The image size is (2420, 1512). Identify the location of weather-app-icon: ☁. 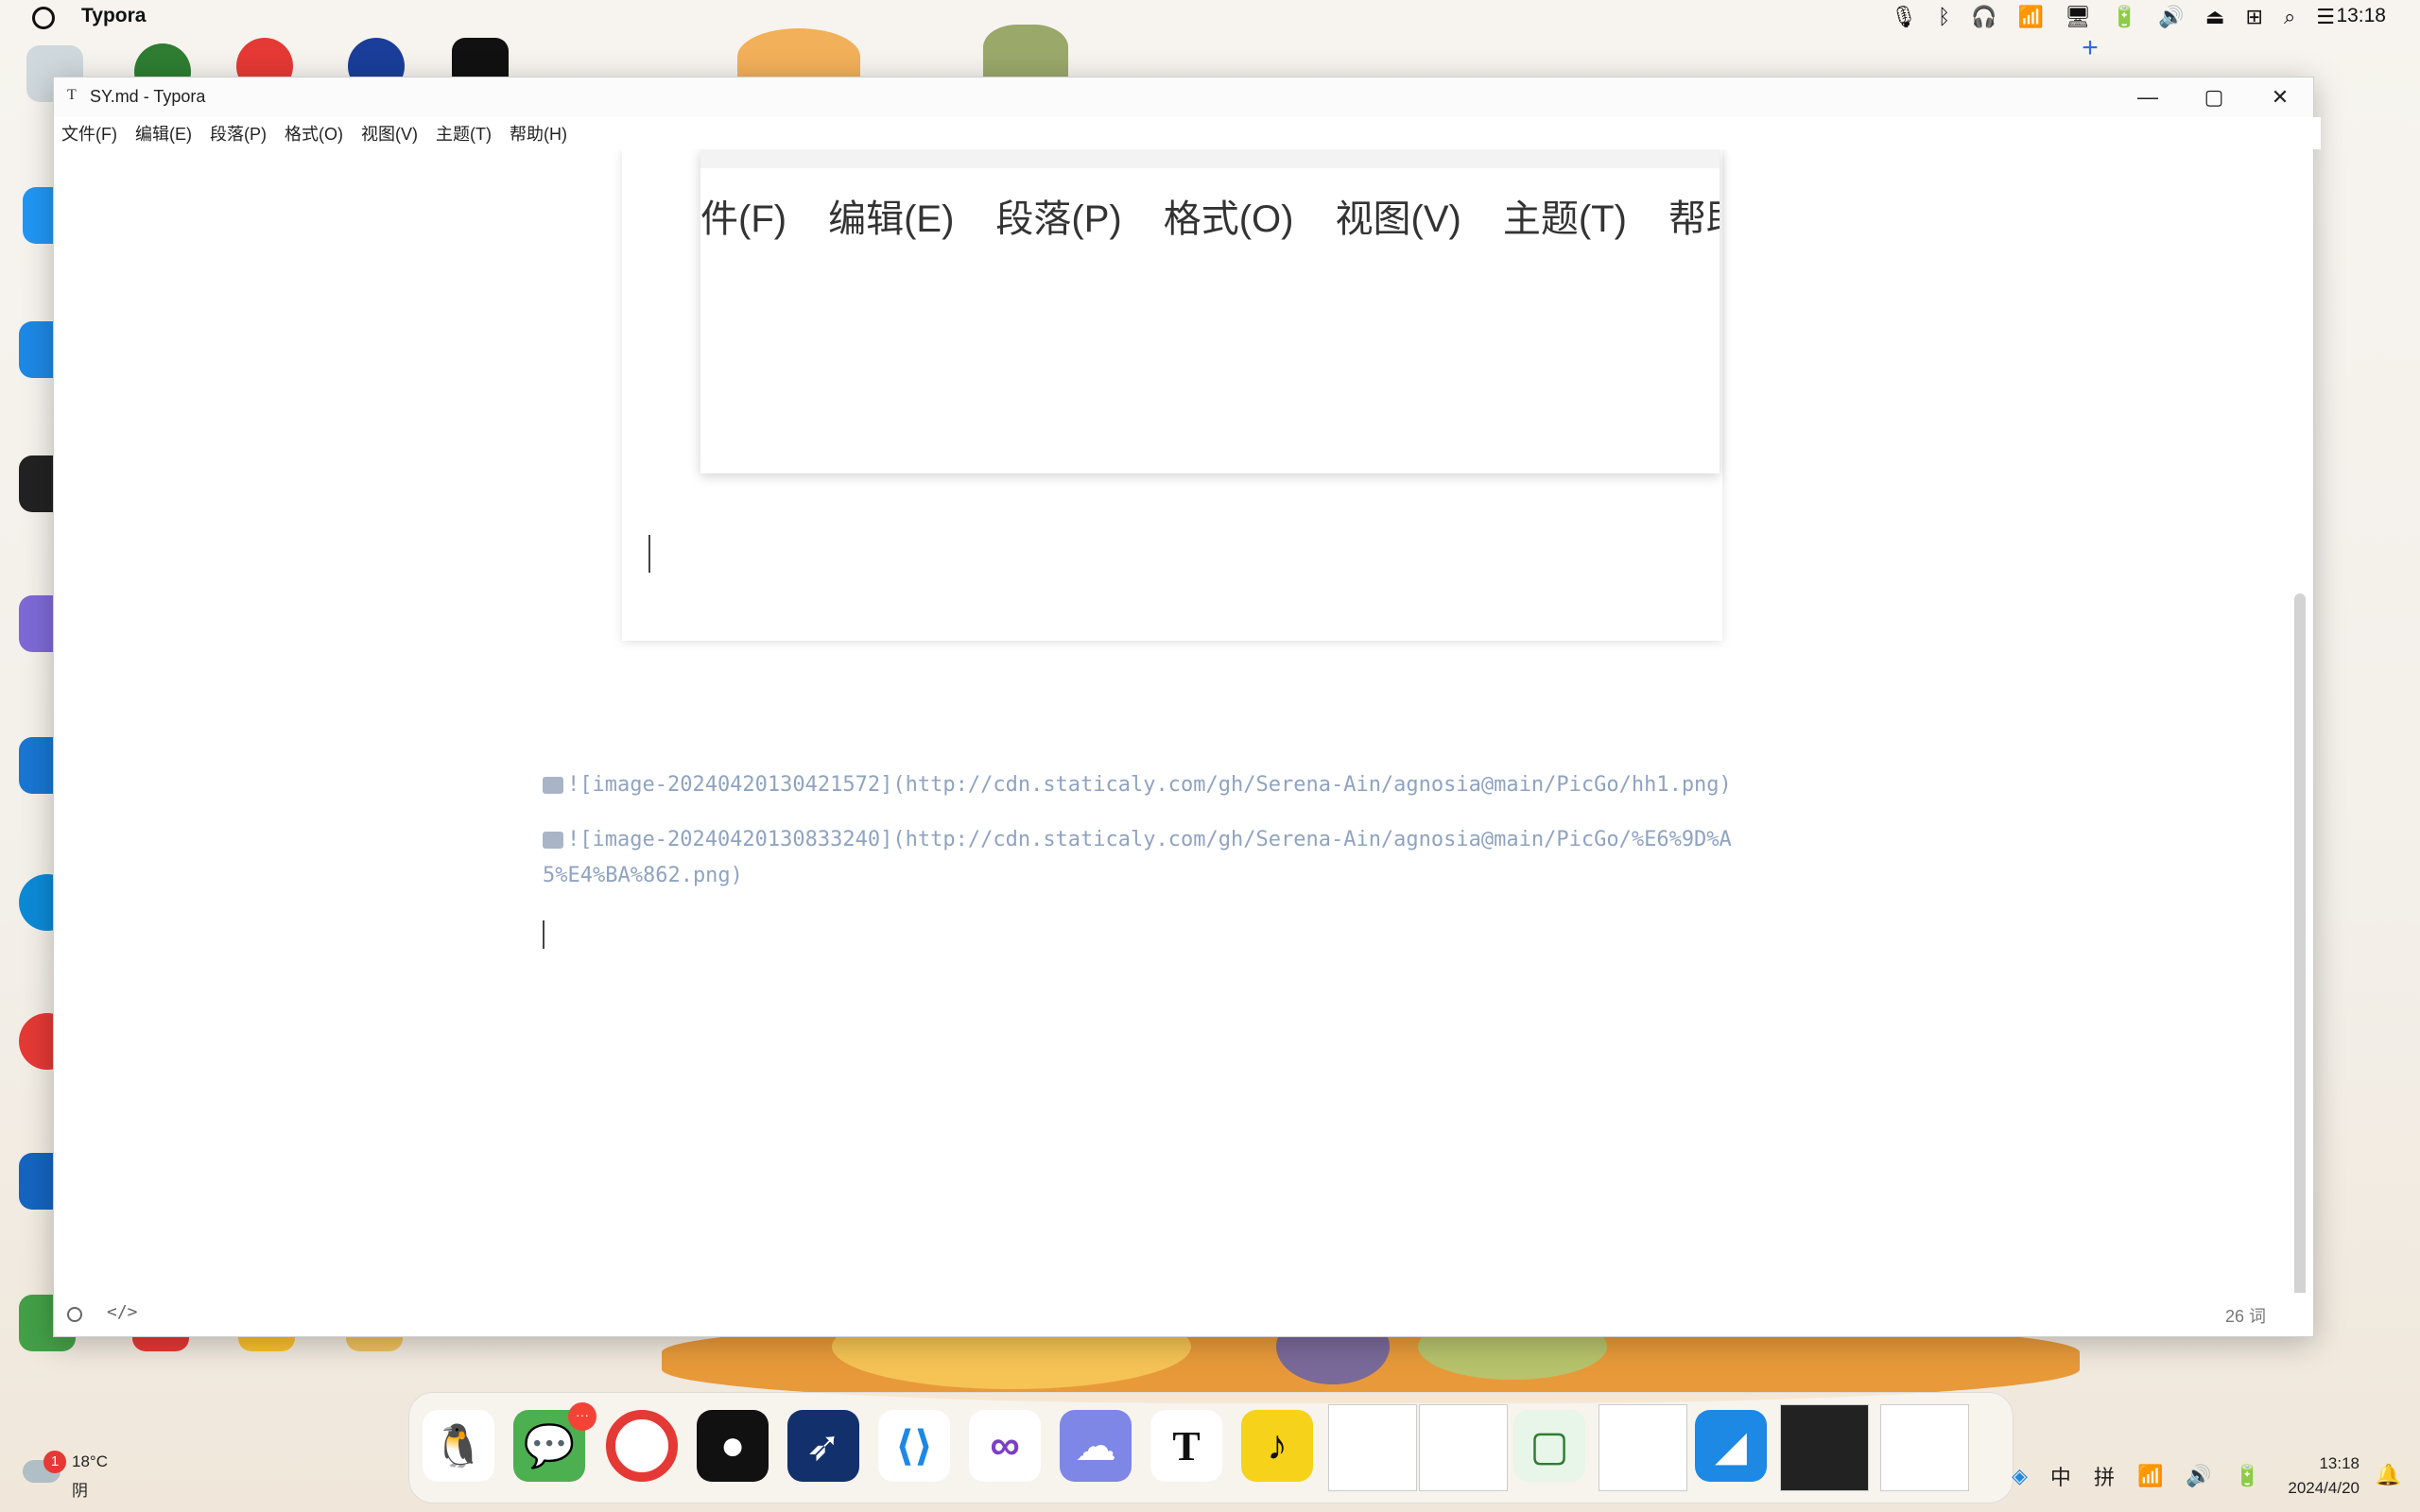
(1096, 1446).